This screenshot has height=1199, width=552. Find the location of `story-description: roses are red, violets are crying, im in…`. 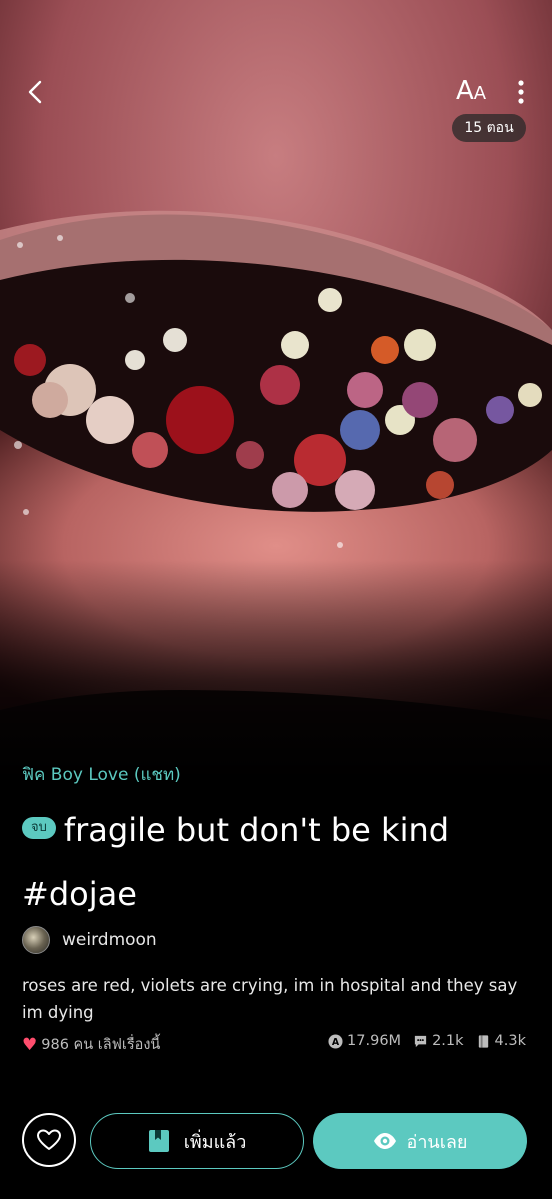

story-description: roses are red, violets are crying, im in… is located at coordinates (270, 999).